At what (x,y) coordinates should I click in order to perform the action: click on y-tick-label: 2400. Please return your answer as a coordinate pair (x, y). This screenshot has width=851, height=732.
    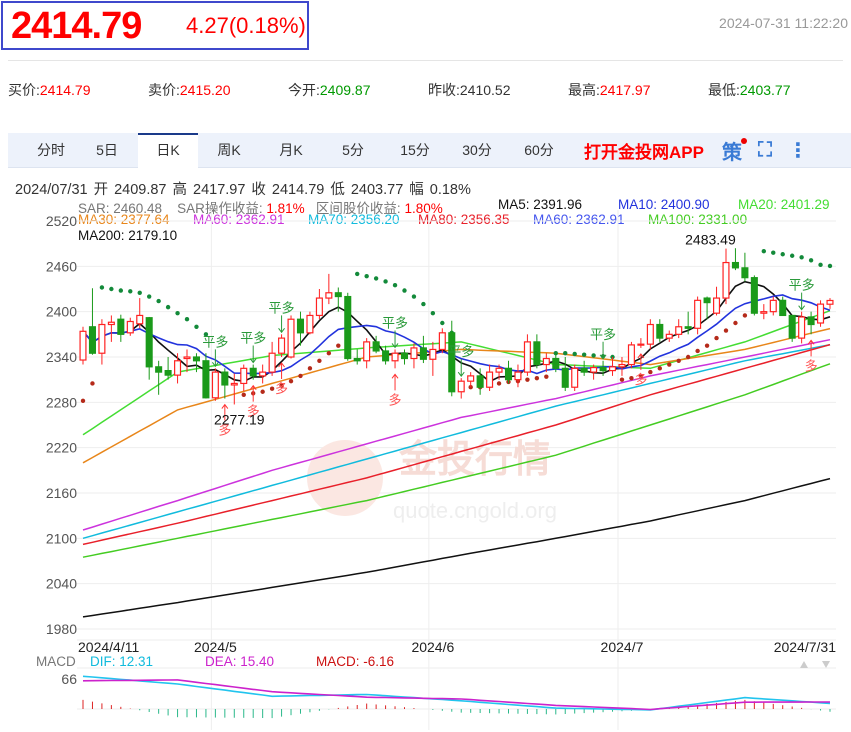
    Looking at the image, I should click on (61, 312).